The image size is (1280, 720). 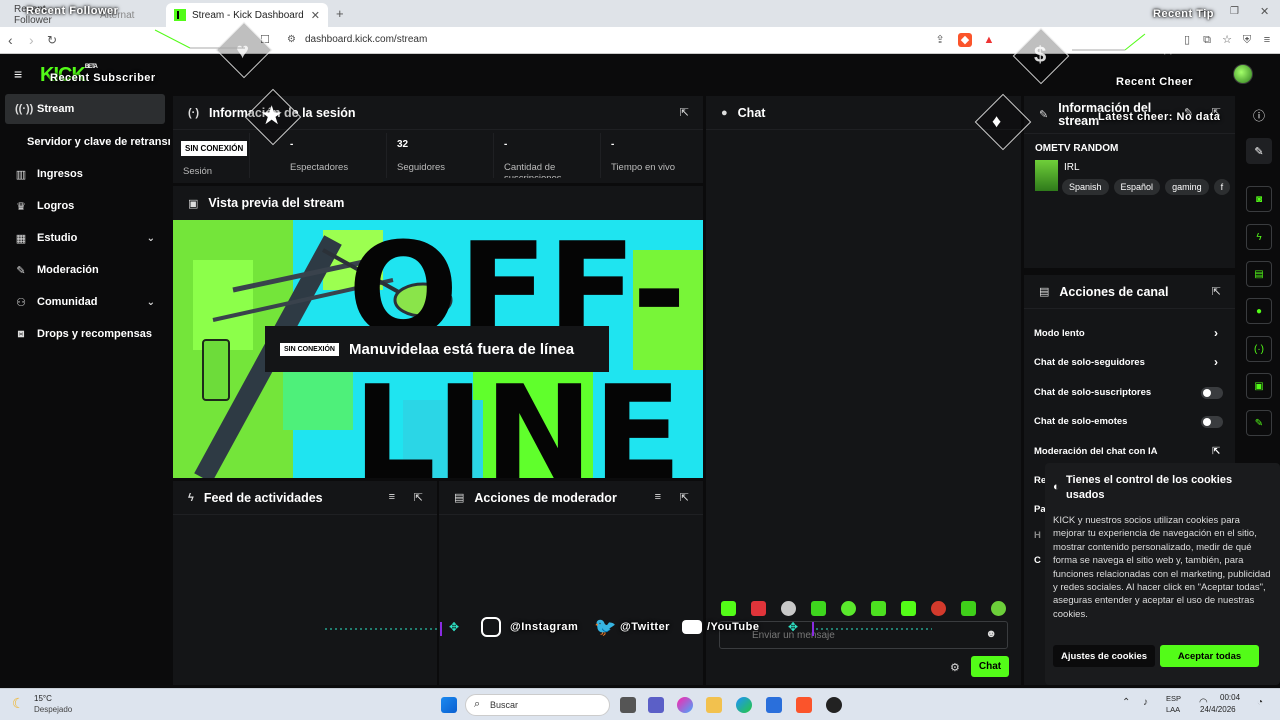 I want to click on stat-label: Sesión, so click(x=198, y=171).